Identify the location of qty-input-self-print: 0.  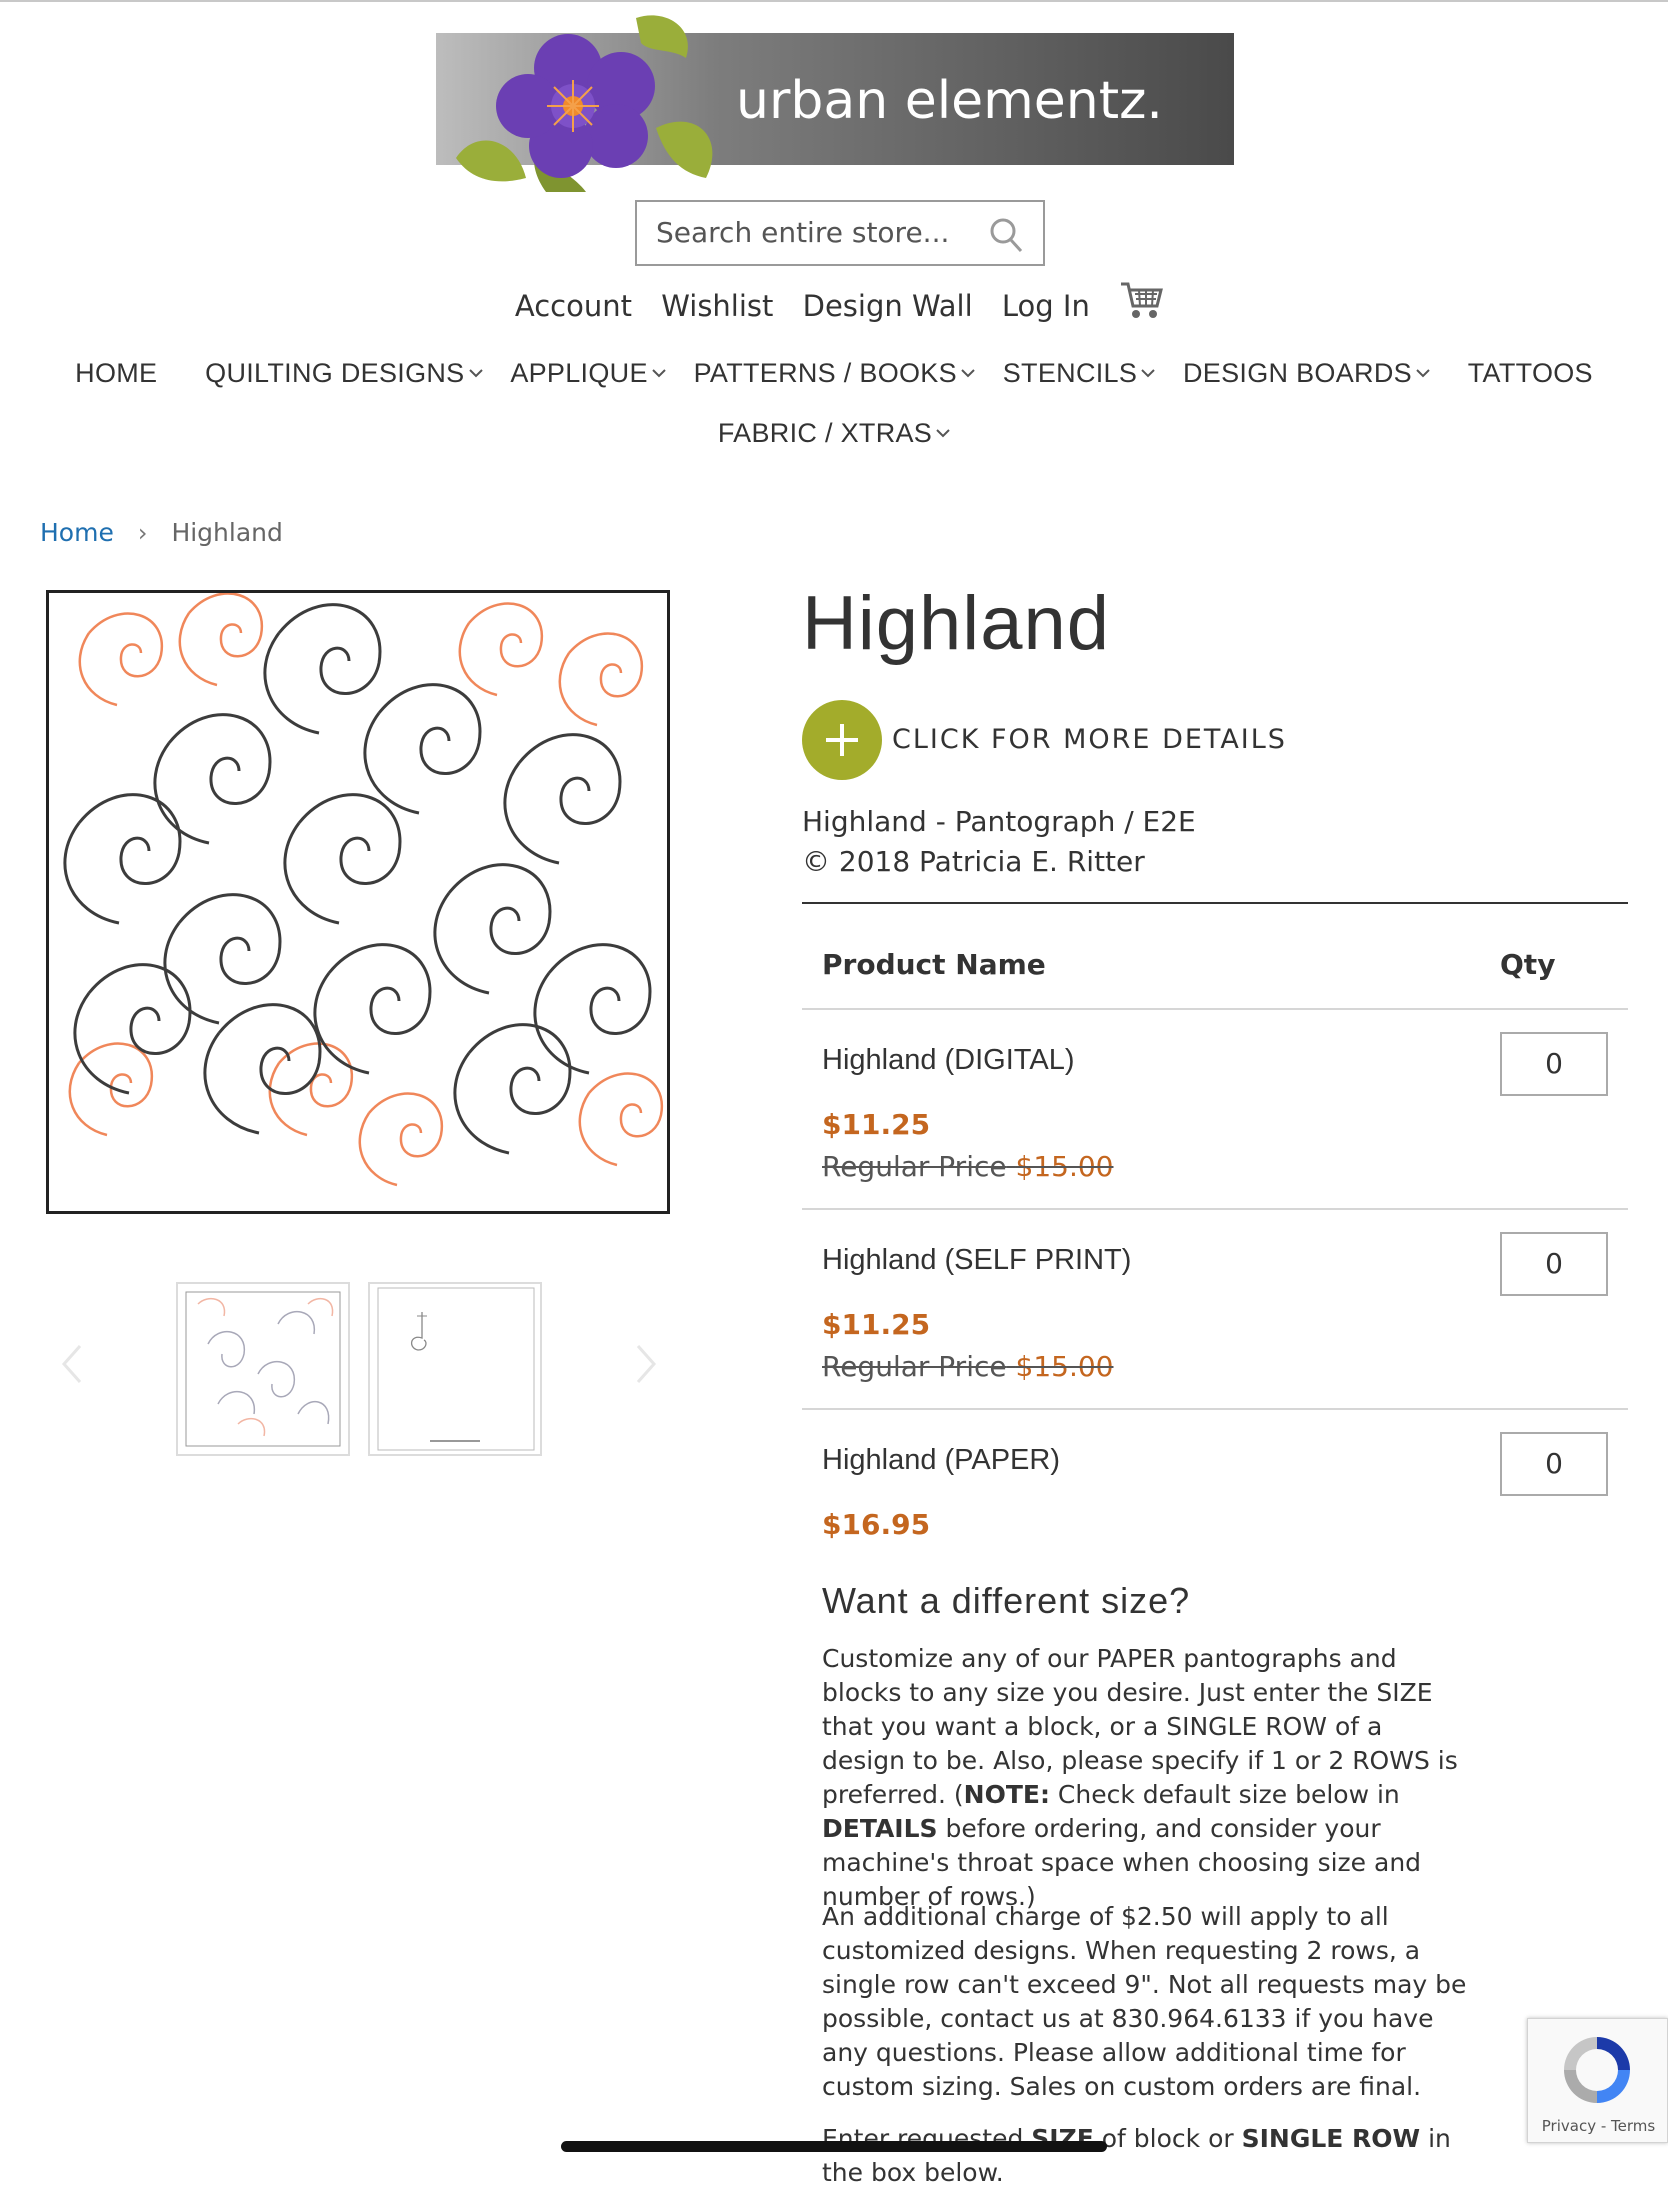
(1554, 1264).